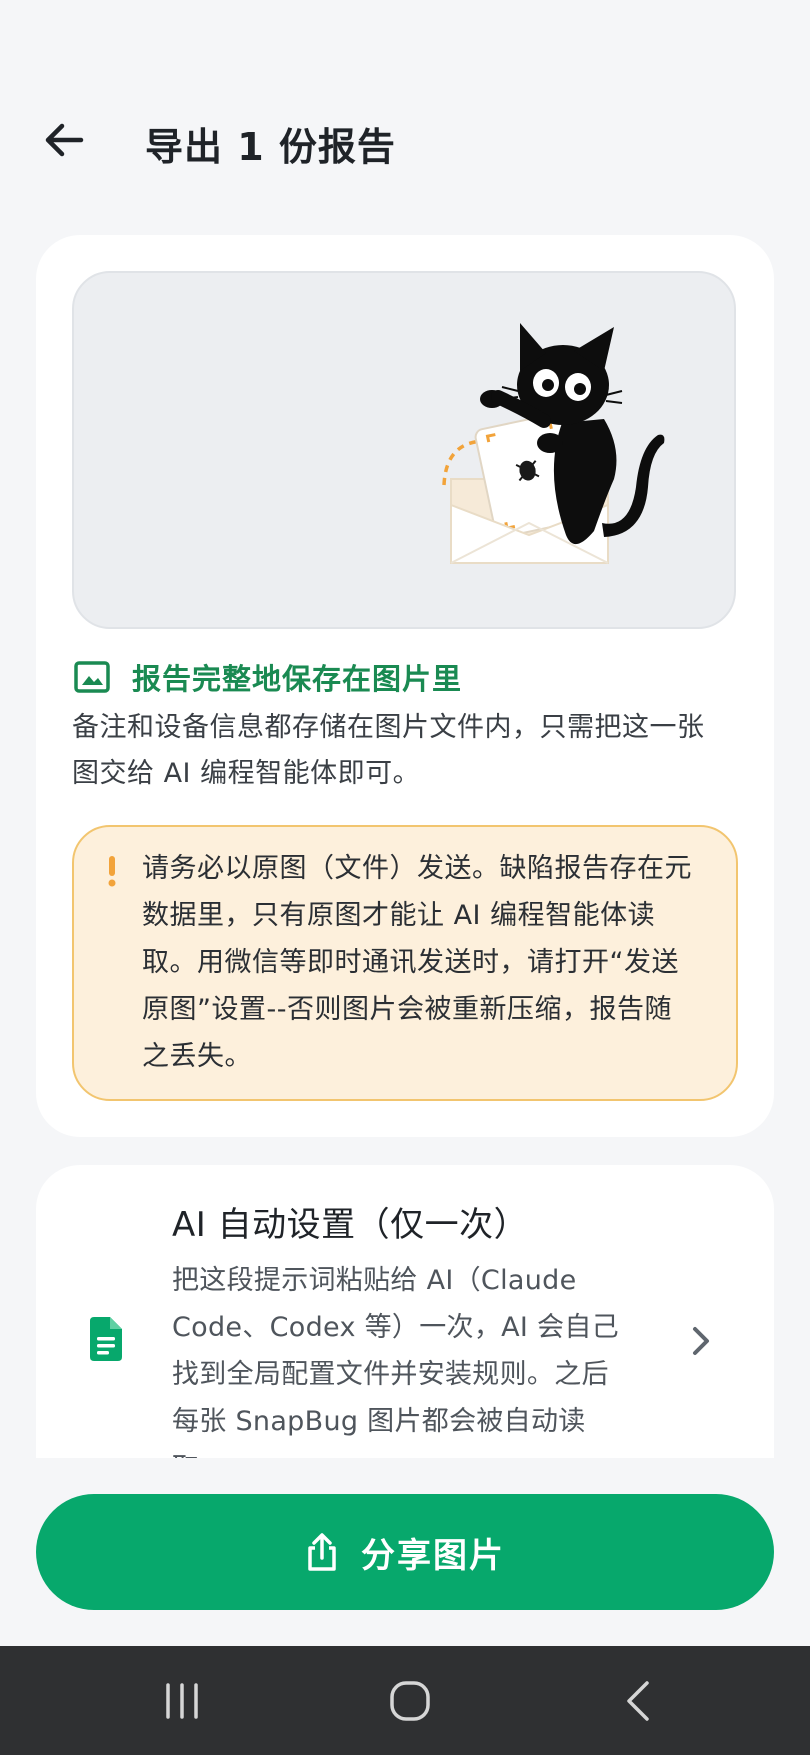  Describe the element at coordinates (553, 443) in the screenshot. I see `cat-illustration` at that location.